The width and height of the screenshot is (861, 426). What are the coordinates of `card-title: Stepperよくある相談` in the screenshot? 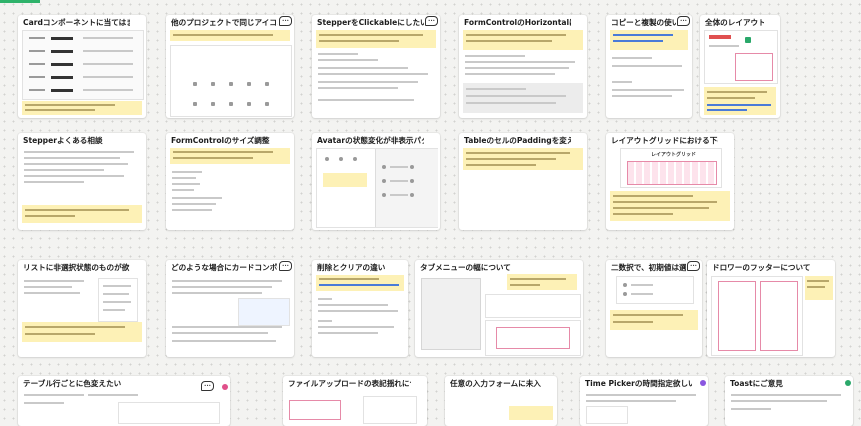 It's located at (63, 140).